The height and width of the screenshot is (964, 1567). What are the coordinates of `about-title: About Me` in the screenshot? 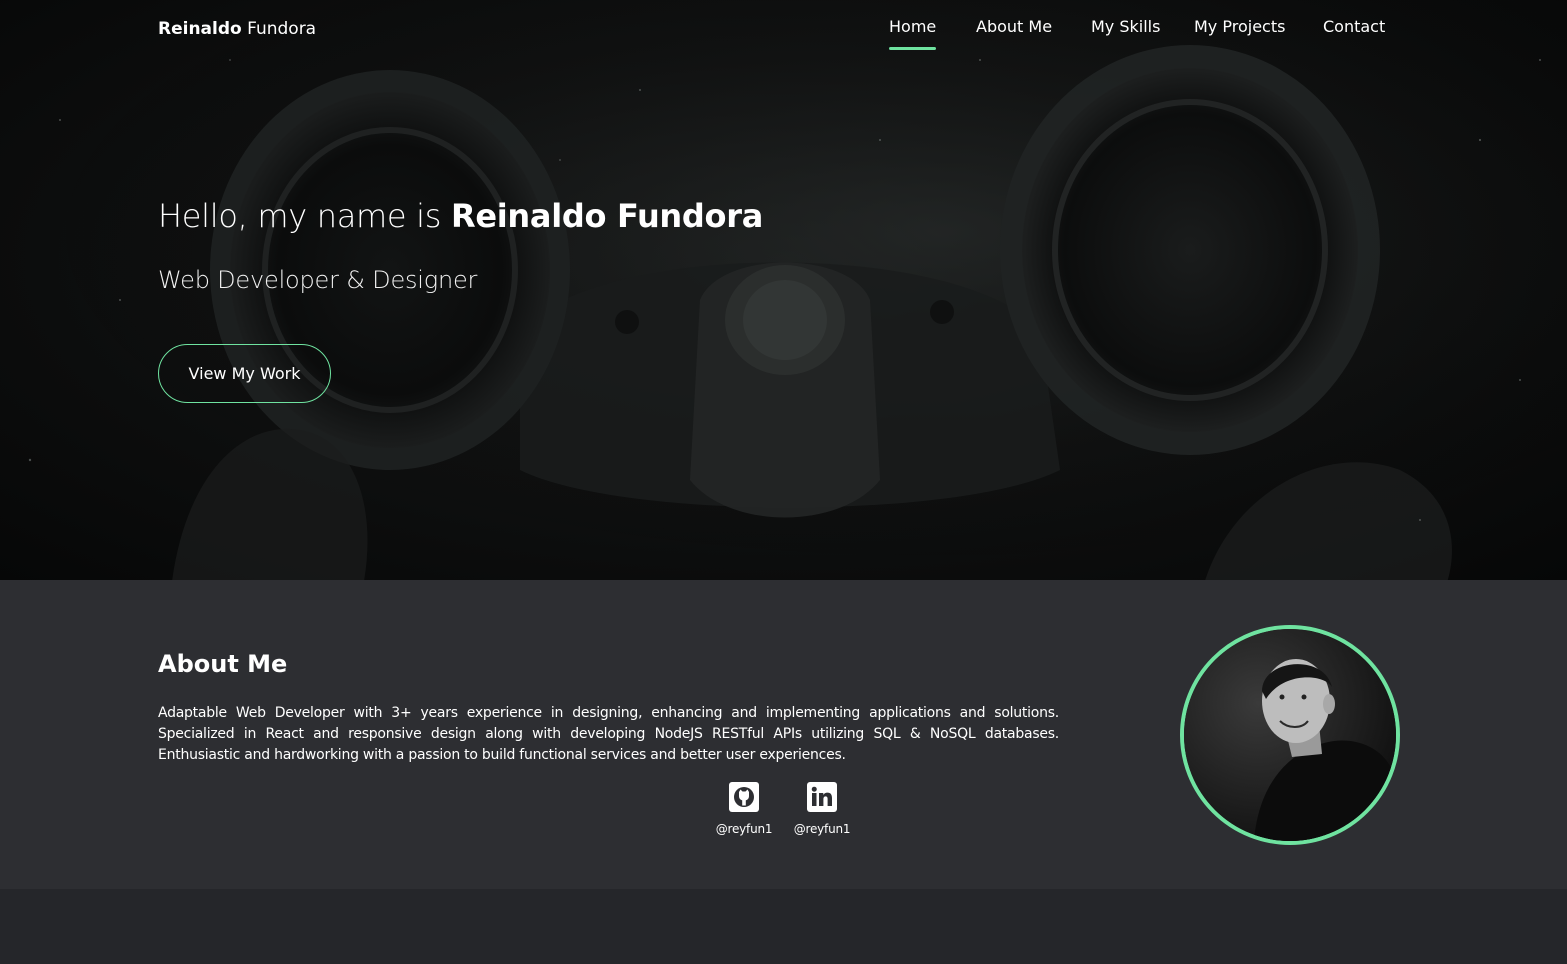 It's located at (223, 664).